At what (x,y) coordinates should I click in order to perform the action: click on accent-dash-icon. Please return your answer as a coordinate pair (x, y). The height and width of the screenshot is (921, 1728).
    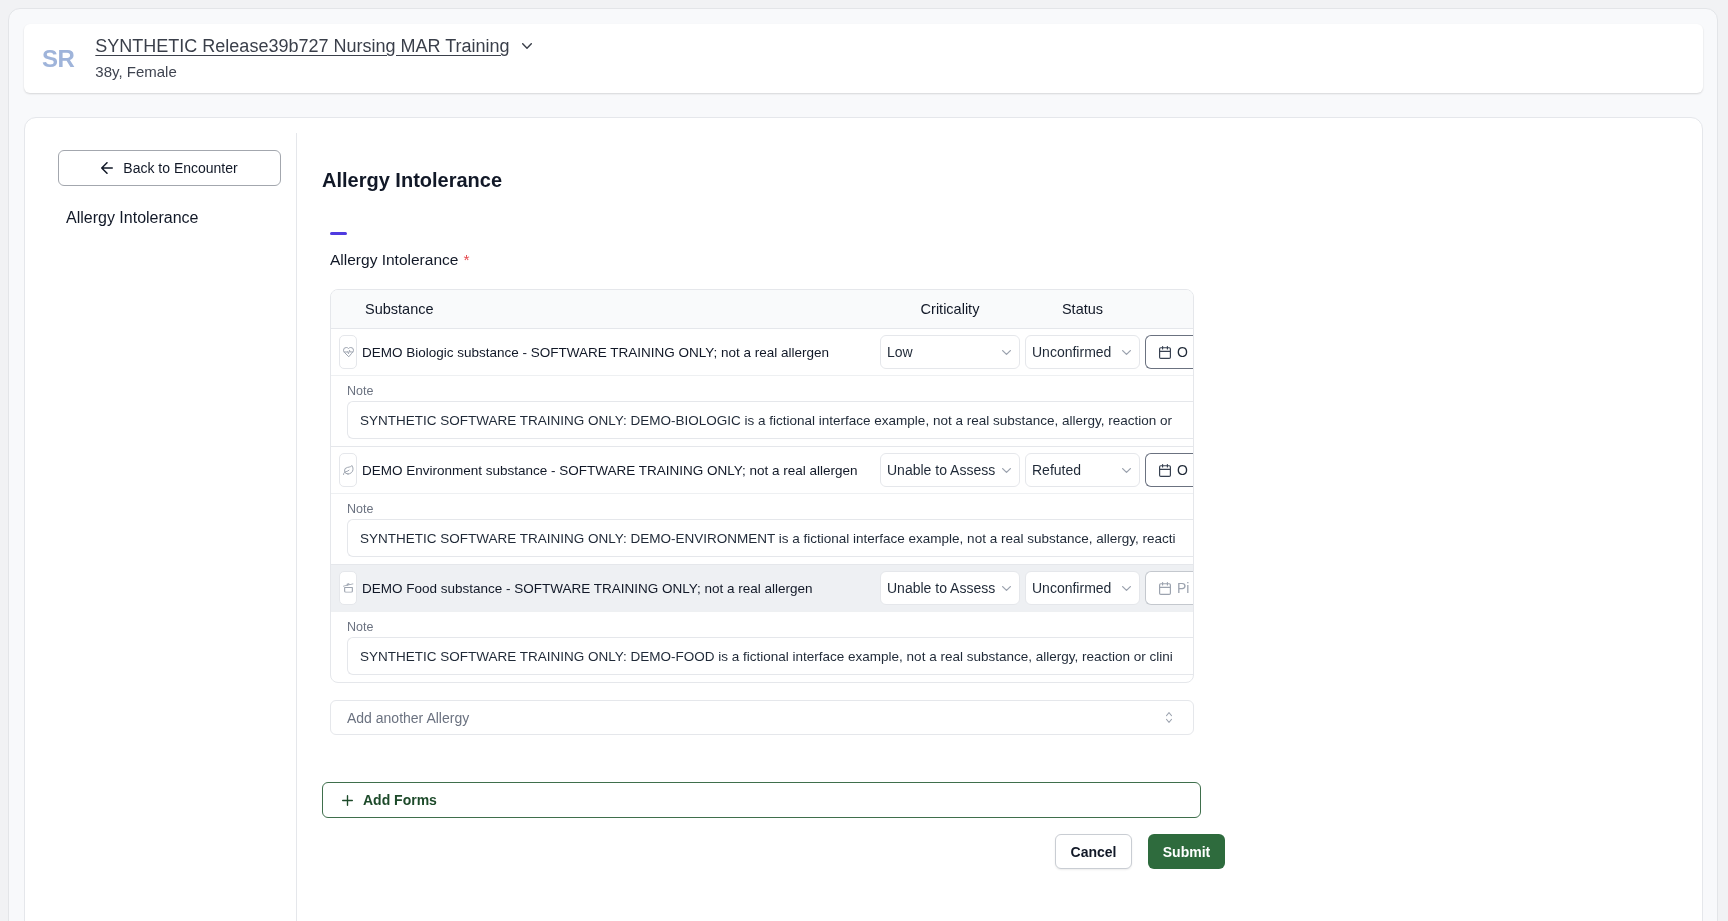
    Looking at the image, I should click on (338, 233).